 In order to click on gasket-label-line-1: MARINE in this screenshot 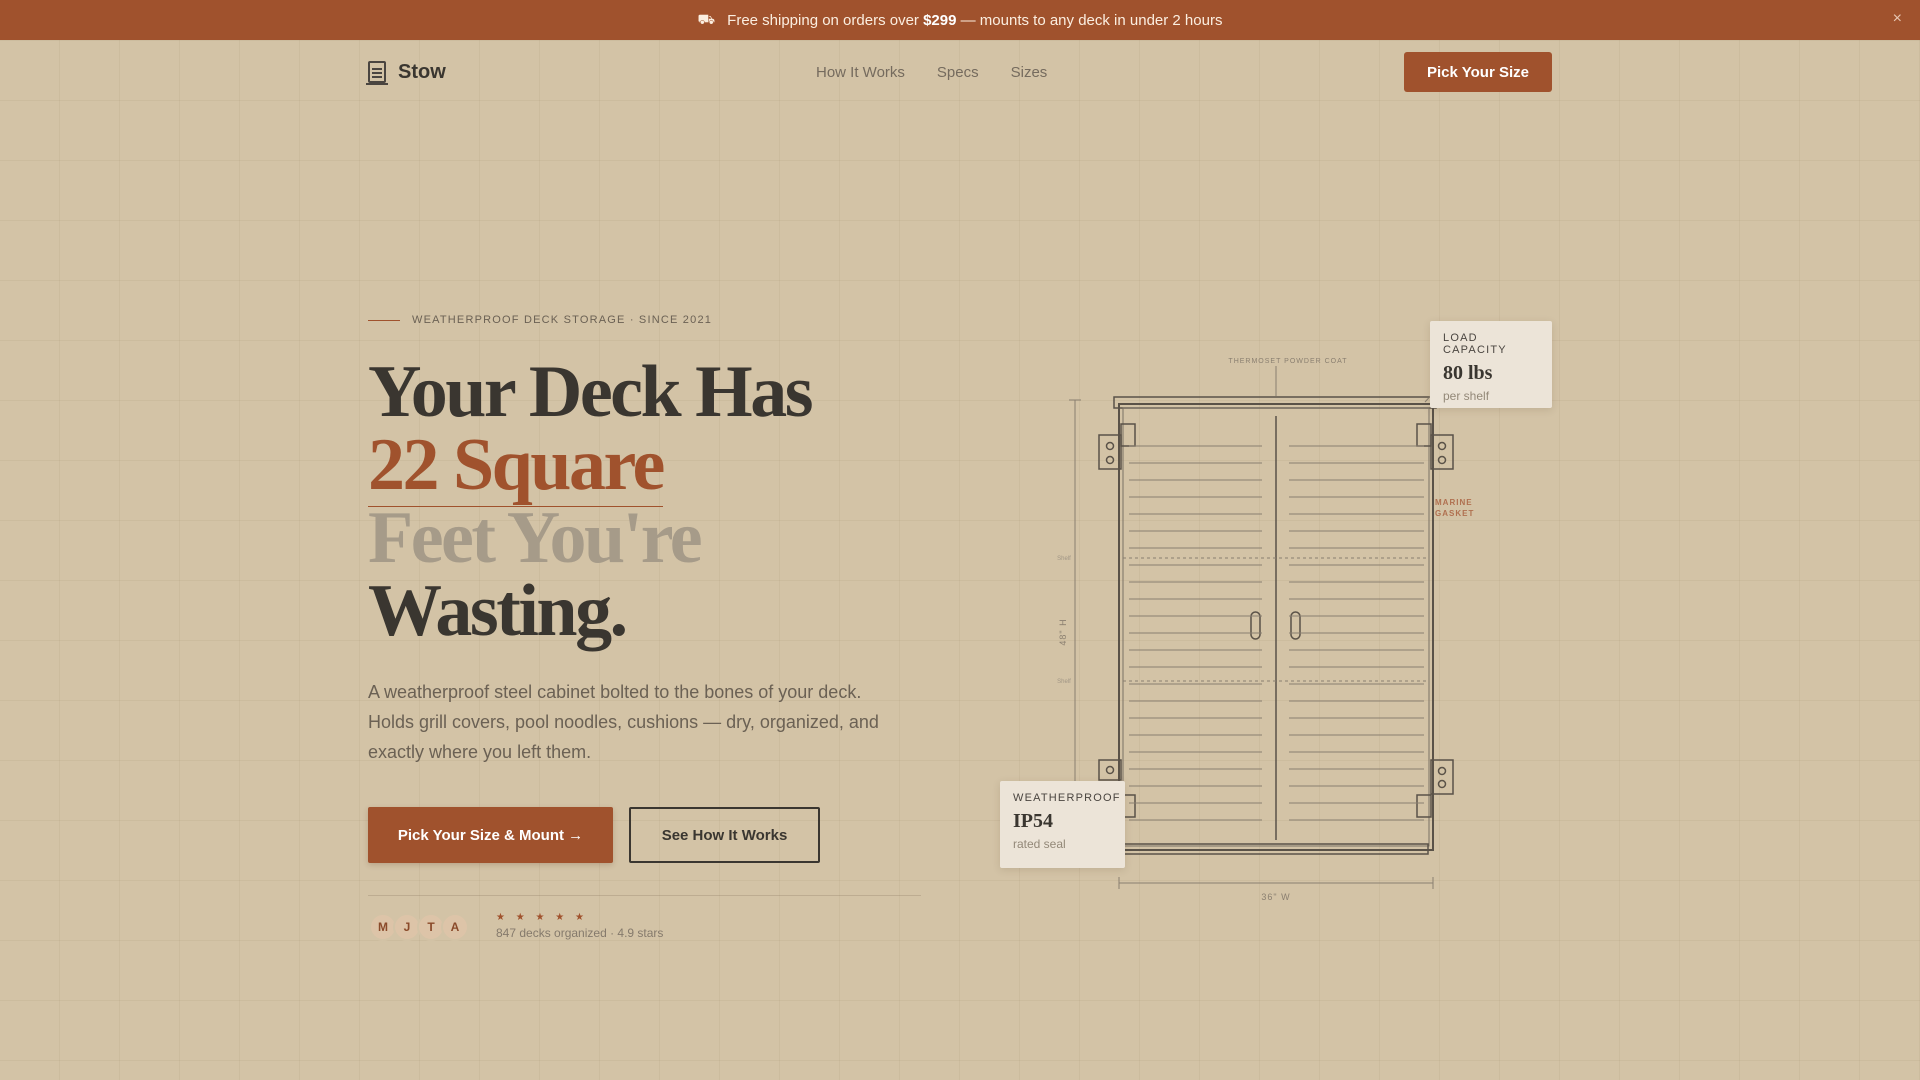, I will do `click(1454, 502)`.